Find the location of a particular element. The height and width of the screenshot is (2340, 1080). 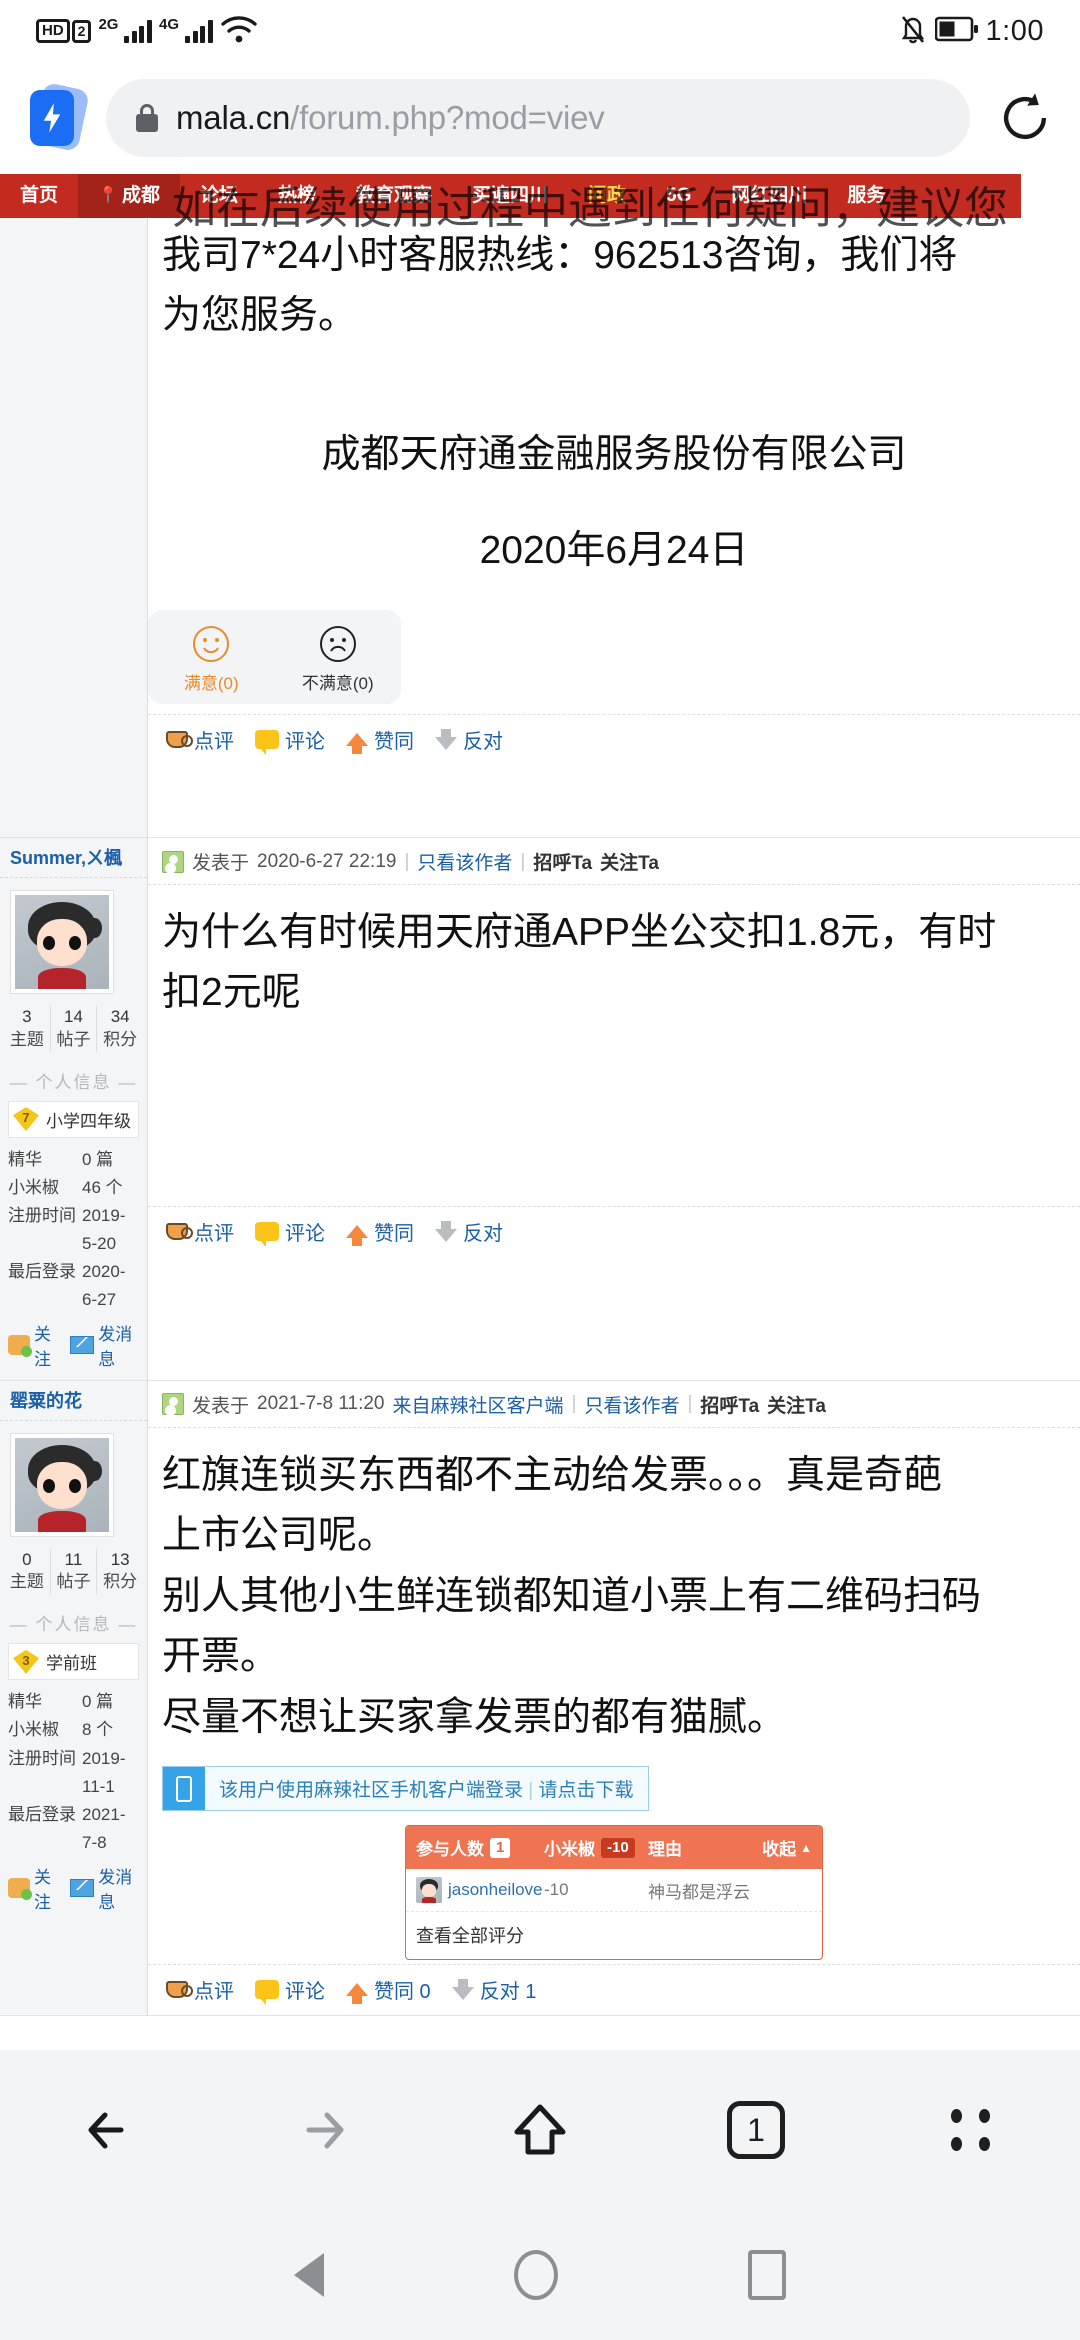

url-input: mala.cn/forum.php?mod=viev is located at coordinates (538, 118).